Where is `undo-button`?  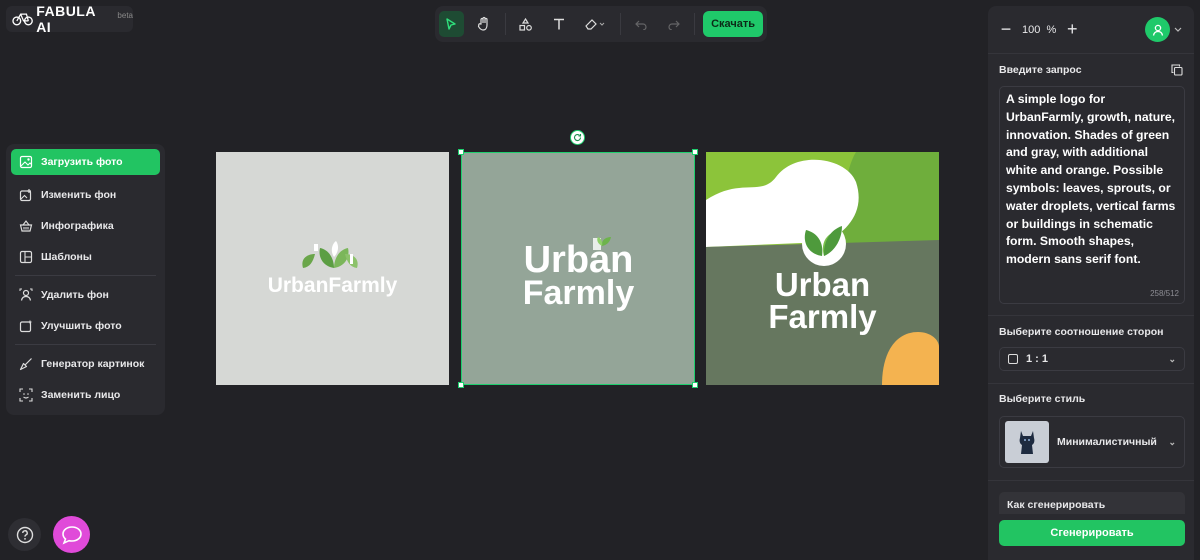
undo-button is located at coordinates (641, 24).